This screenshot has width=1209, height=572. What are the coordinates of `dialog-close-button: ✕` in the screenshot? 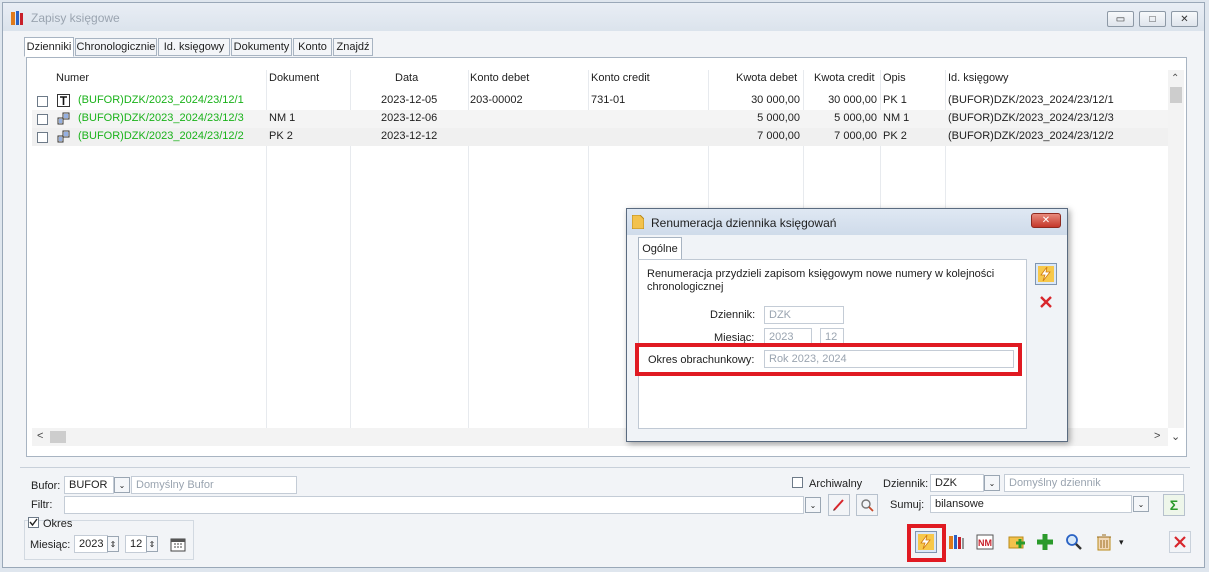 It's located at (1046, 220).